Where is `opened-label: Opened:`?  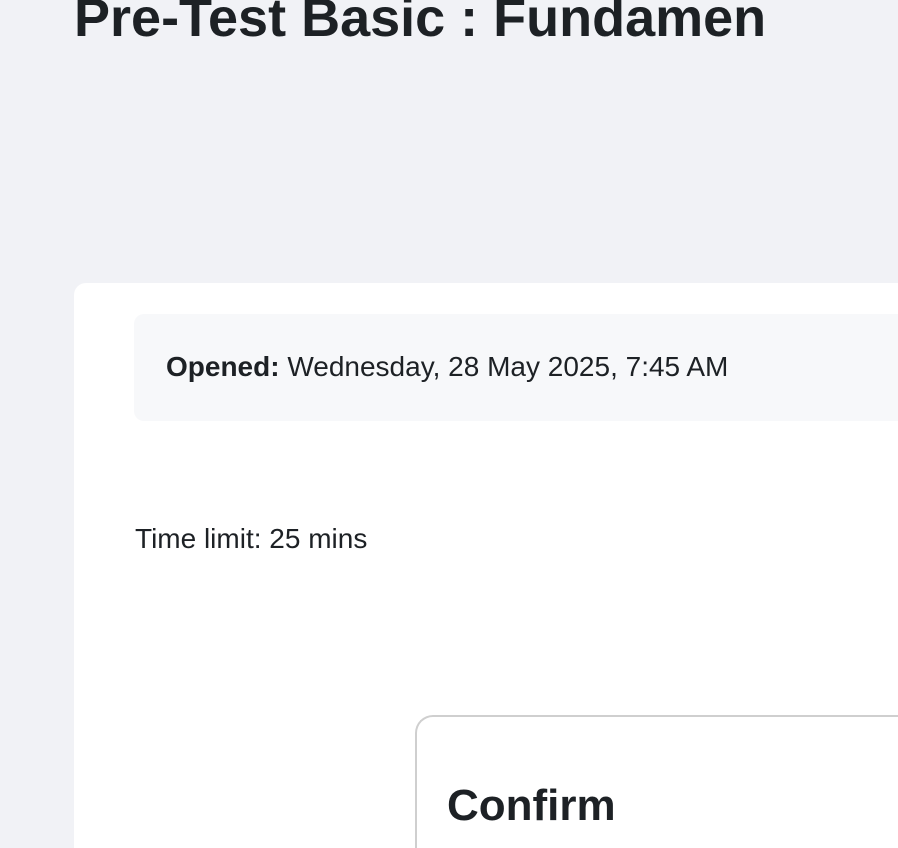 opened-label: Opened: is located at coordinates (223, 366).